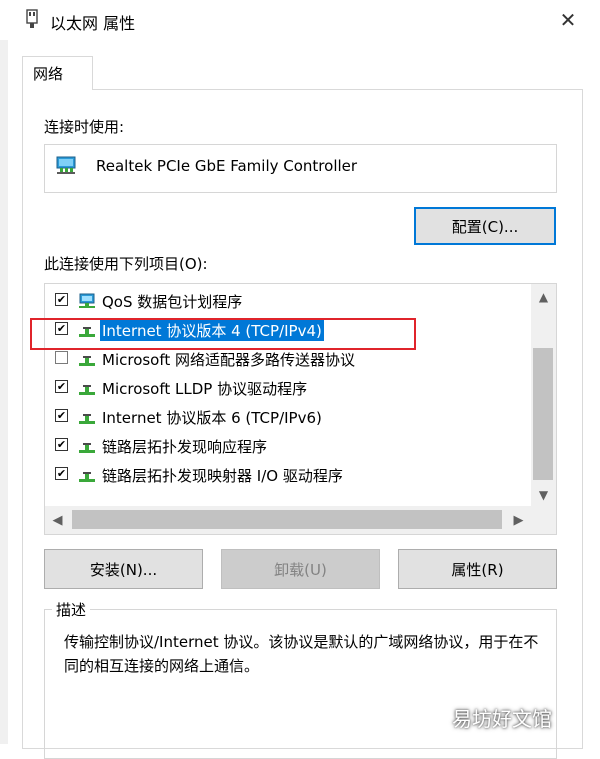 The width and height of the screenshot is (600, 759). I want to click on vertical-scrollbar: ▲ ▼, so click(543, 395).